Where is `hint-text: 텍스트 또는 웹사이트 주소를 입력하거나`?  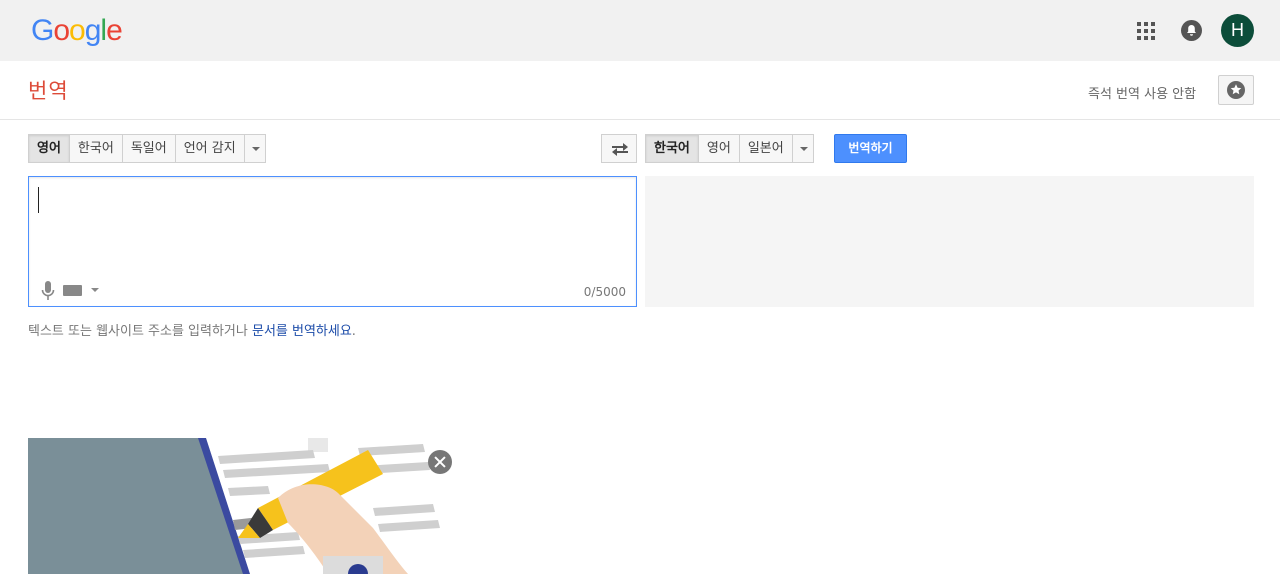 hint-text: 텍스트 또는 웹사이트 주소를 입력하거나 is located at coordinates (140, 331).